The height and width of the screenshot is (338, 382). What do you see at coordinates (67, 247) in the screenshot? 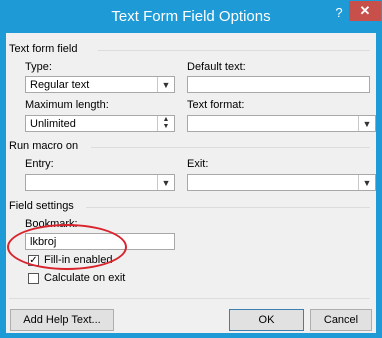
I see `annotation-ellipse` at bounding box center [67, 247].